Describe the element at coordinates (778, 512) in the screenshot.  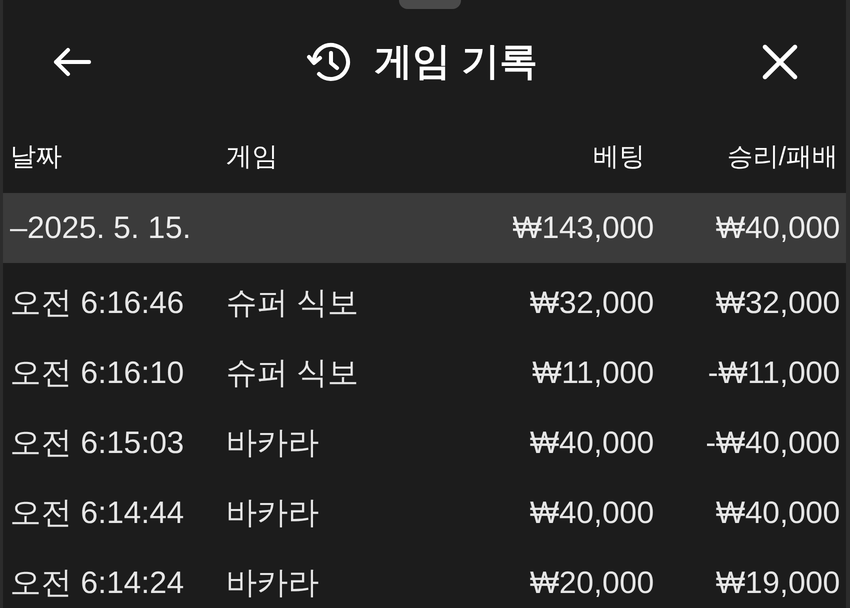
I see `result-cell: ₩40,000` at that location.